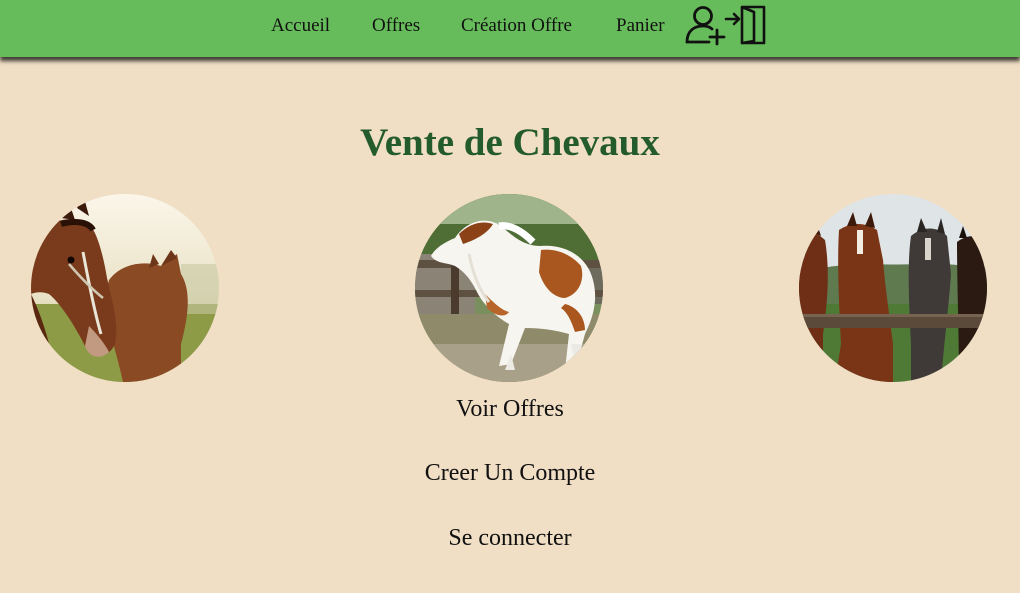 This screenshot has height=593, width=1020. What do you see at coordinates (300, 26) in the screenshot?
I see `nav-accueil: Accueil` at bounding box center [300, 26].